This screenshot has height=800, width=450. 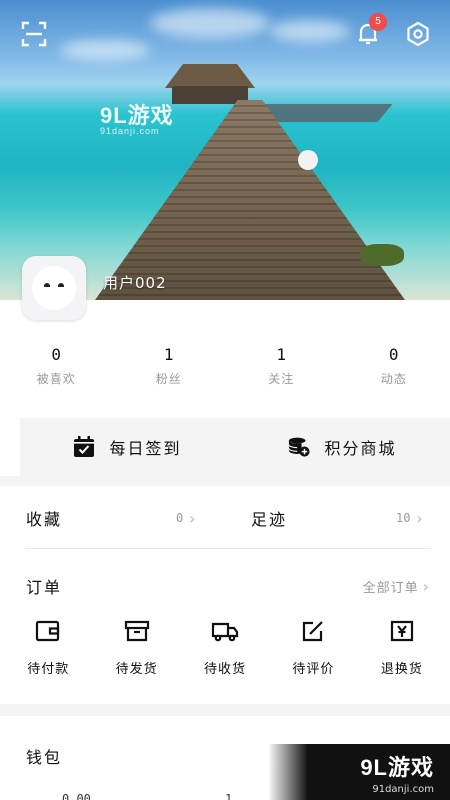 What do you see at coordinates (180, 518) in the screenshot?
I see `favorites-count: 0` at bounding box center [180, 518].